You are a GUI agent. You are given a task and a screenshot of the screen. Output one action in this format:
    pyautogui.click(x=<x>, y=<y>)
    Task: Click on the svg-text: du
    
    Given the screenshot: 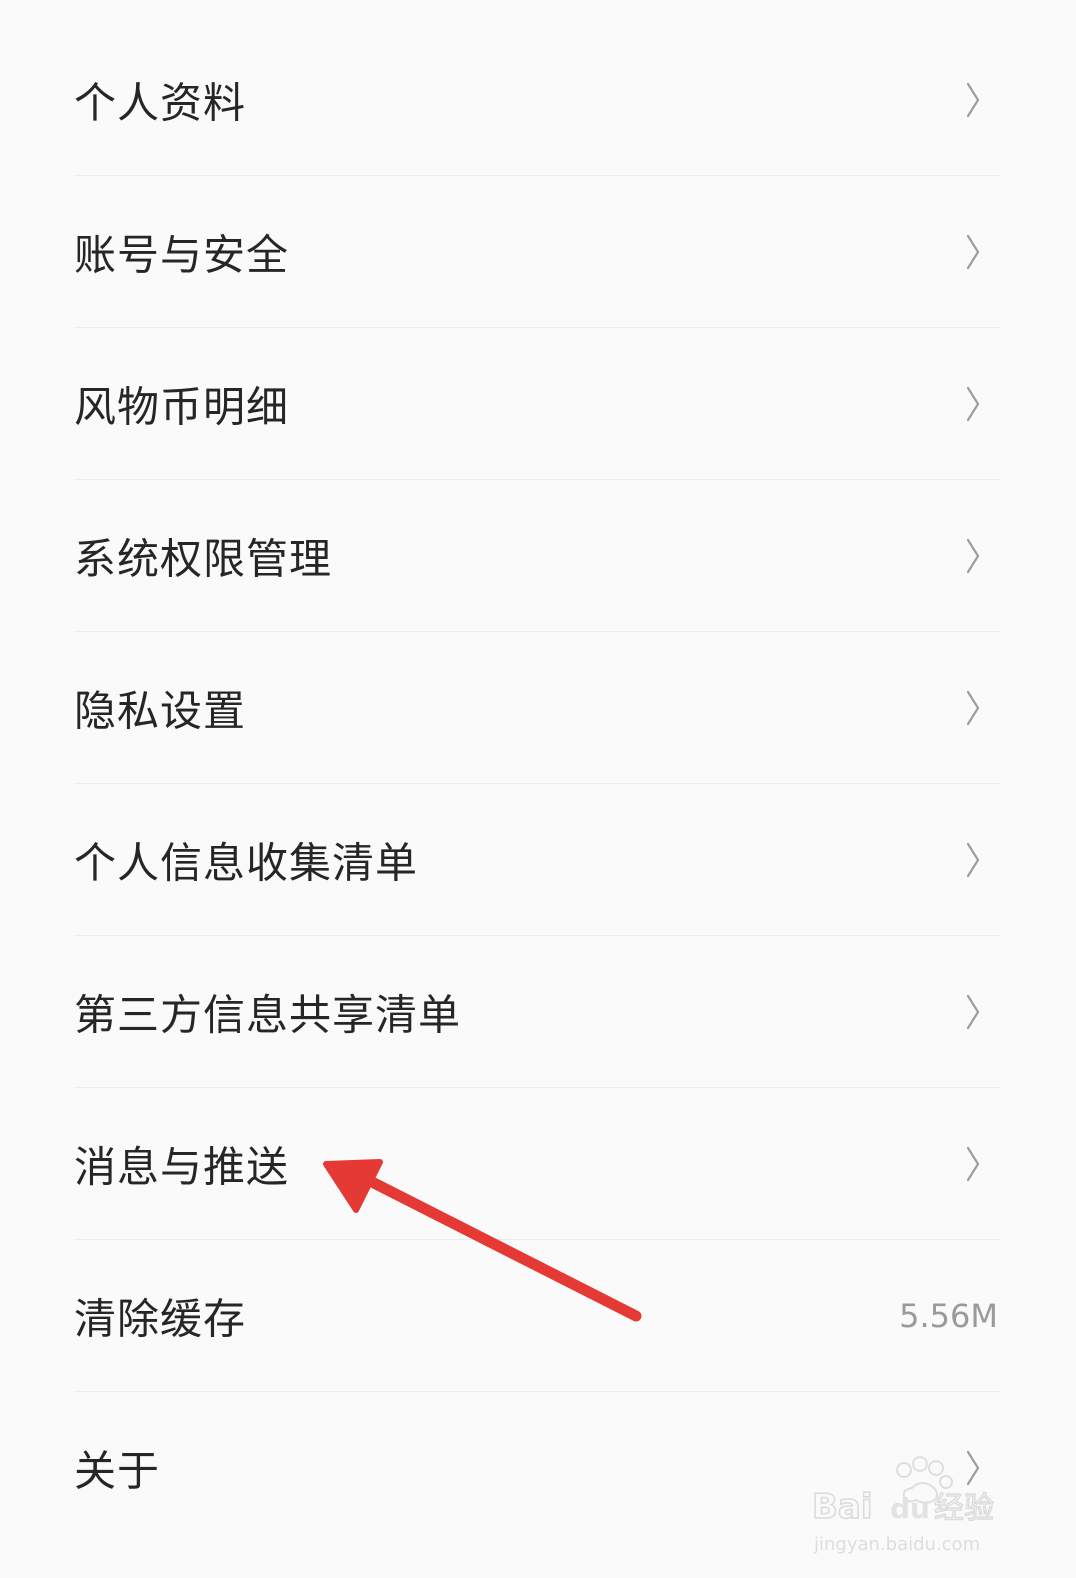 What is the action you would take?
    pyautogui.click(x=910, y=1508)
    